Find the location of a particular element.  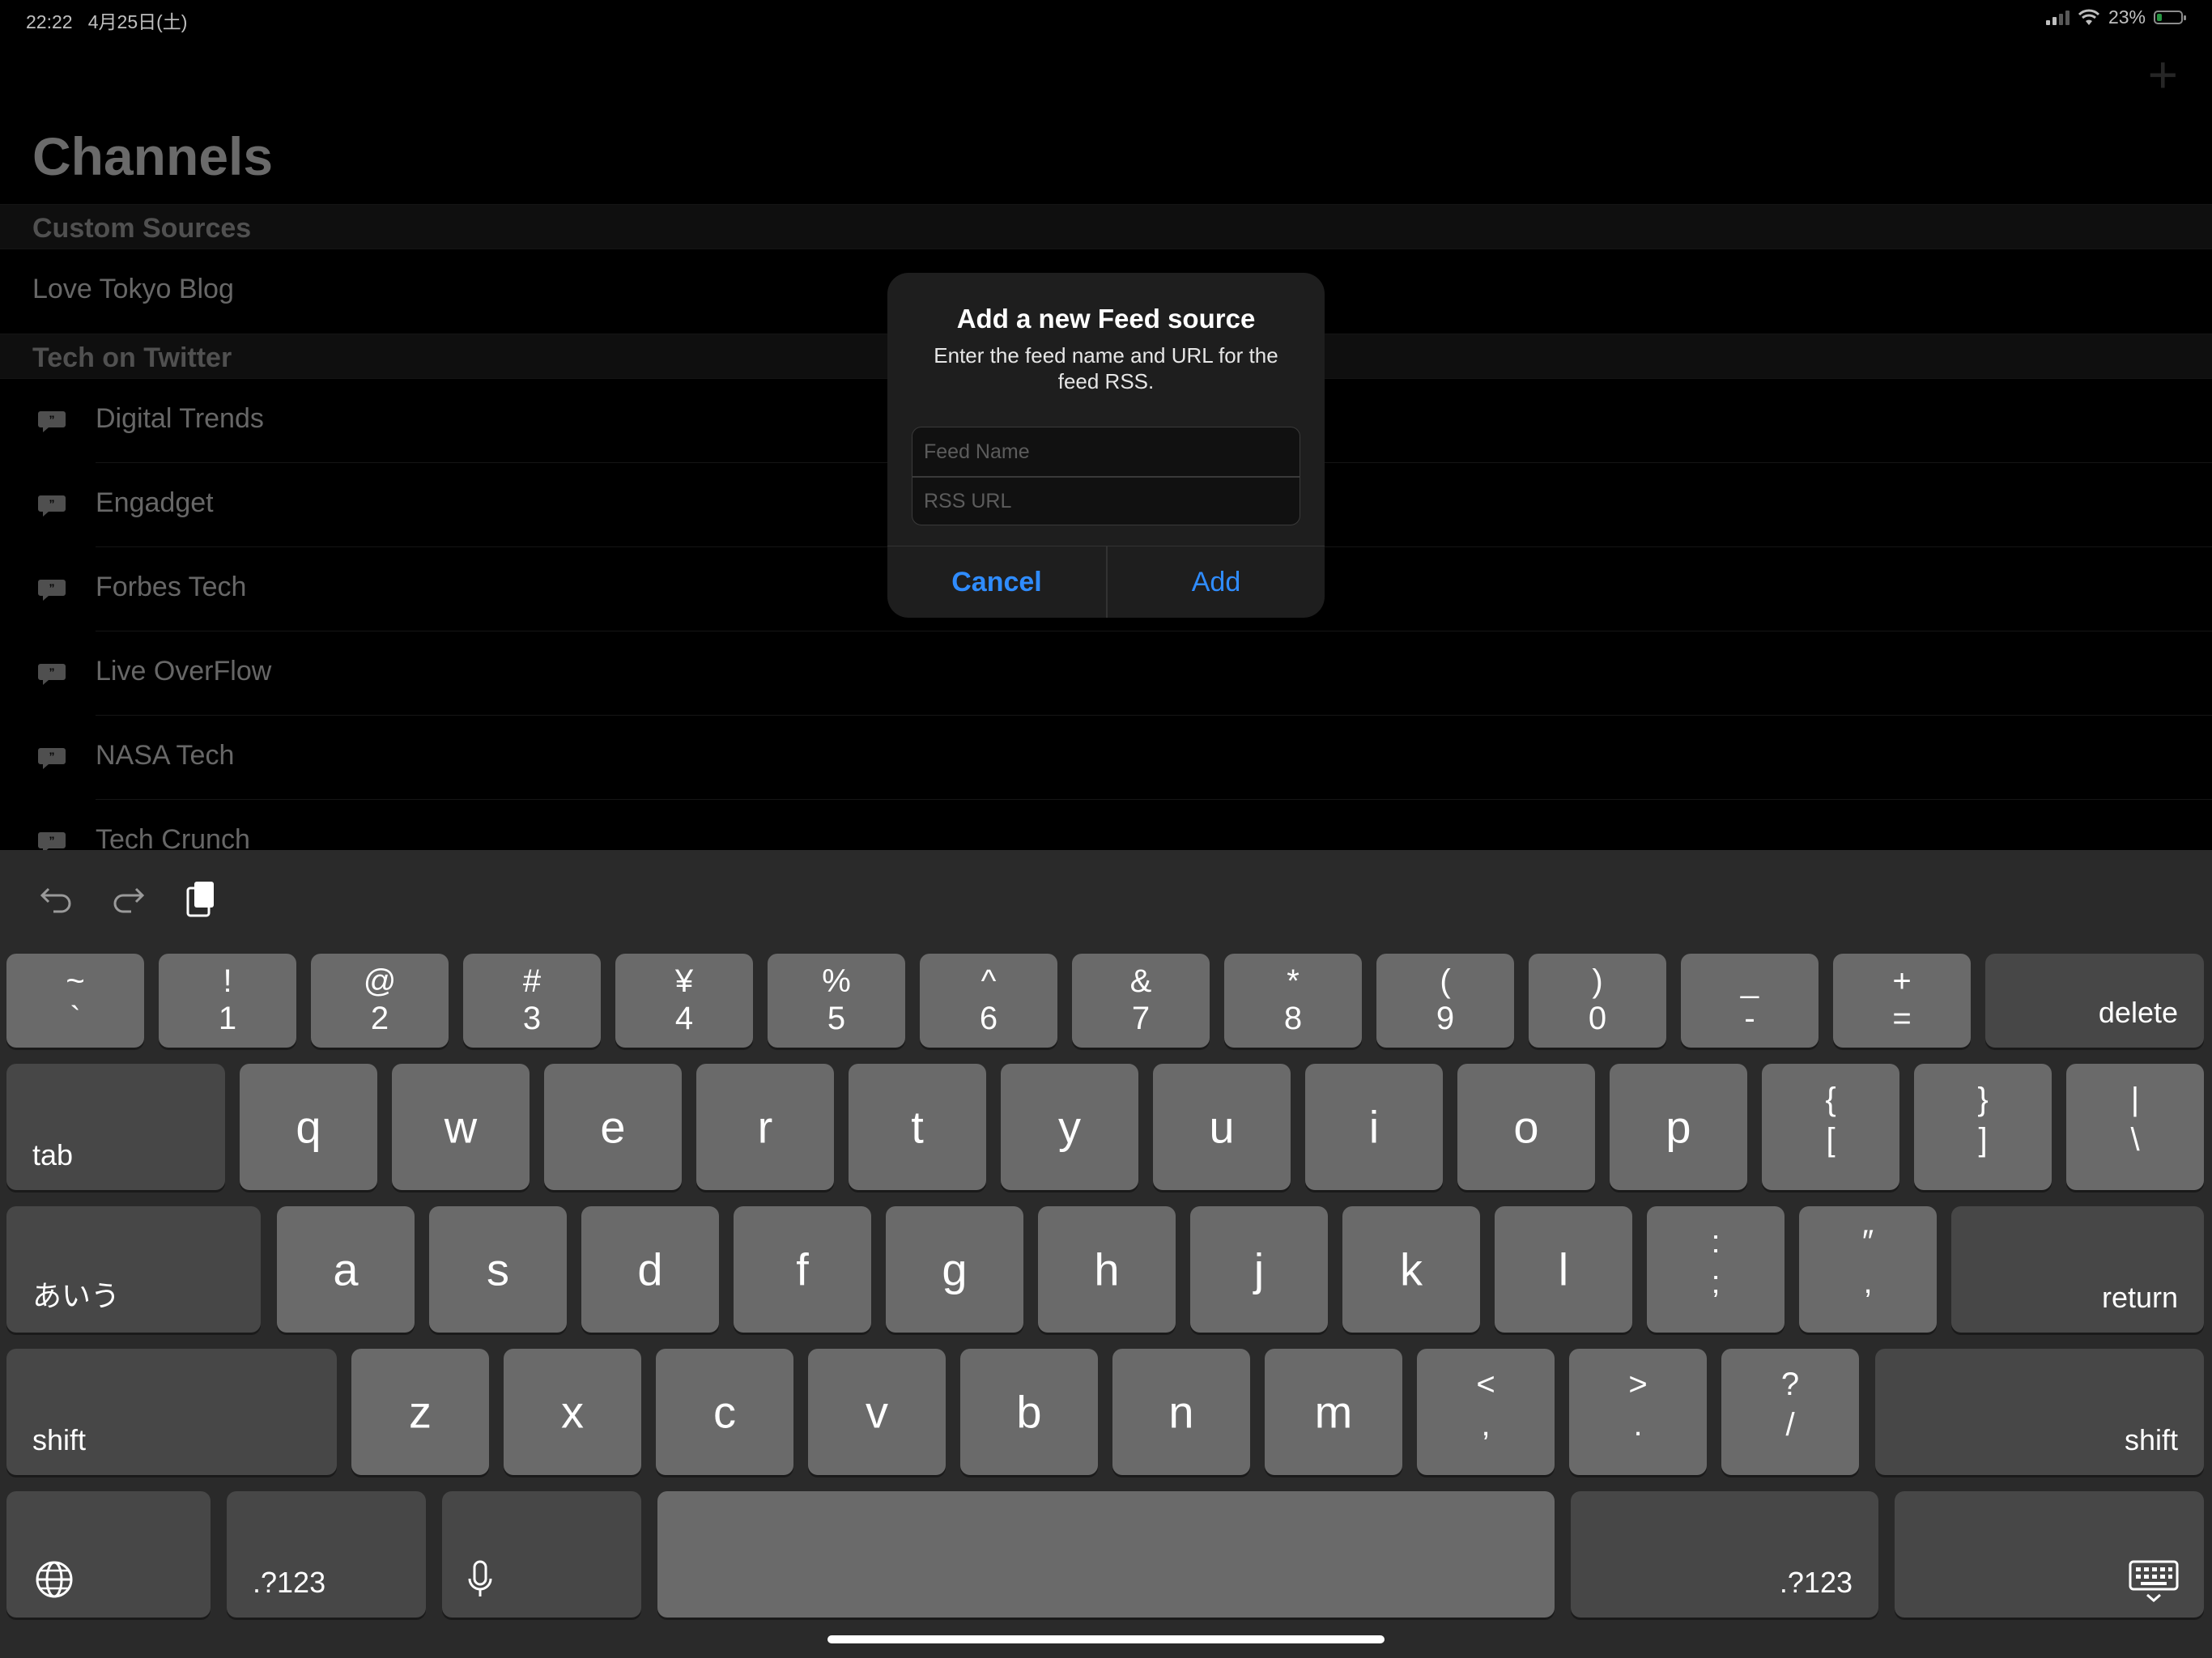

alert-title: Add a new Feed source is located at coordinates (1106, 319).